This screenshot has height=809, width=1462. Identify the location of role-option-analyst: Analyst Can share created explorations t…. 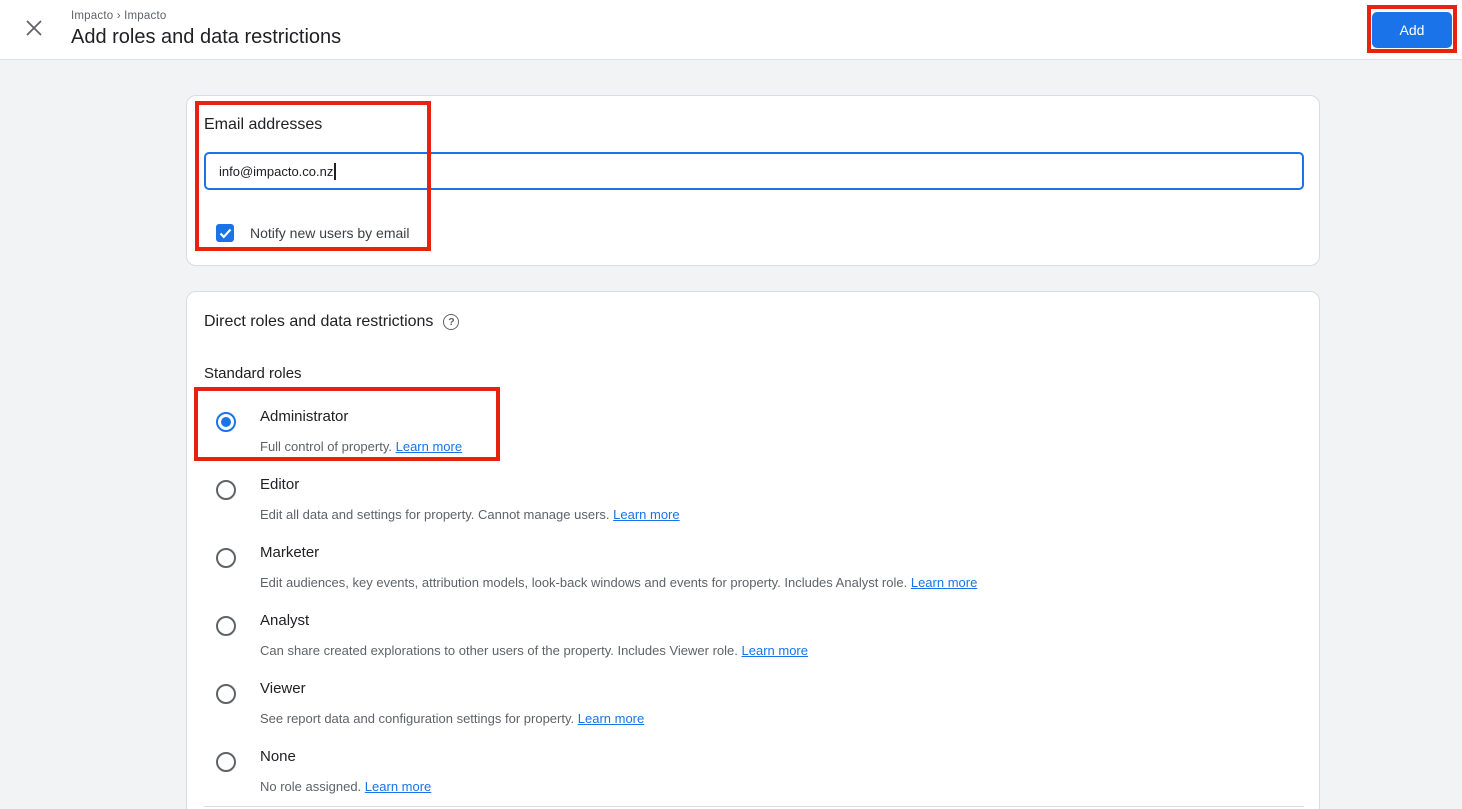
(753, 636).